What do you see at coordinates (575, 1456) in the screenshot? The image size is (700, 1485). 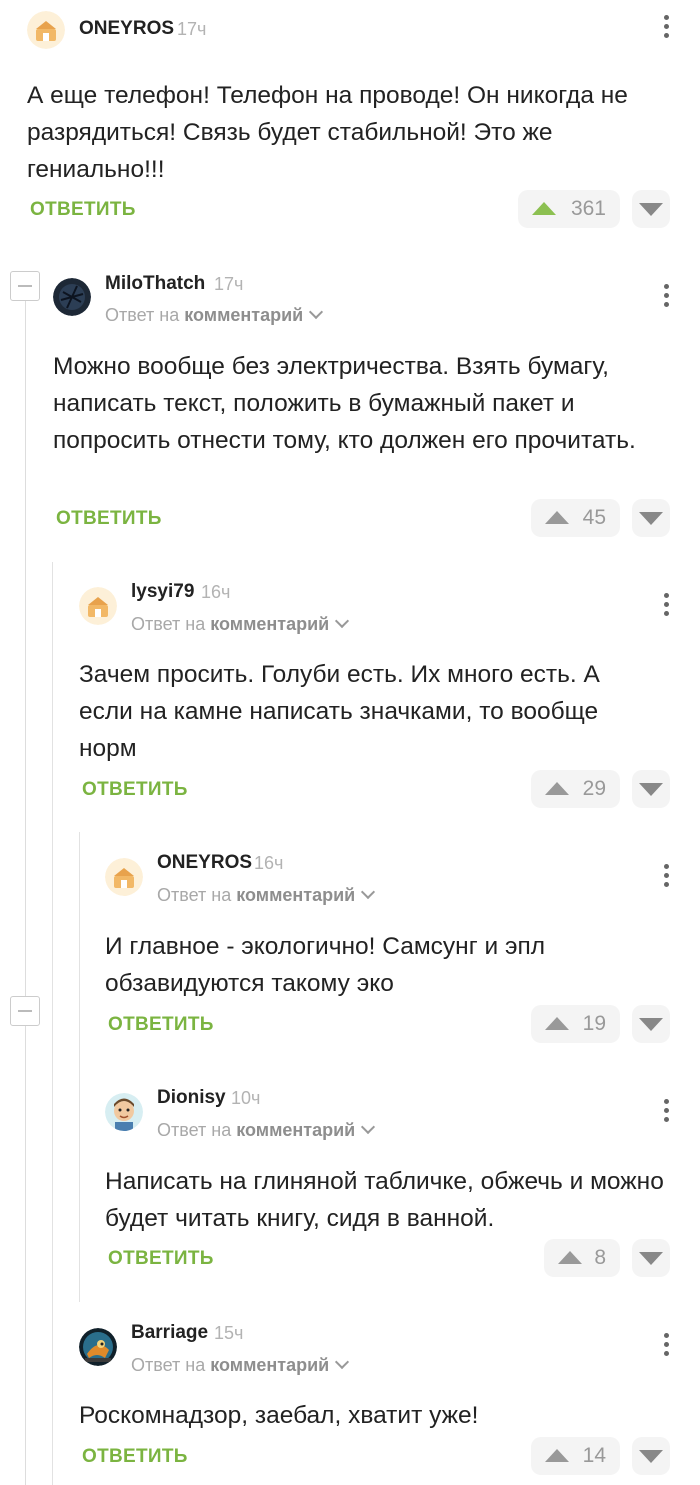 I see `upvote-button: 14` at bounding box center [575, 1456].